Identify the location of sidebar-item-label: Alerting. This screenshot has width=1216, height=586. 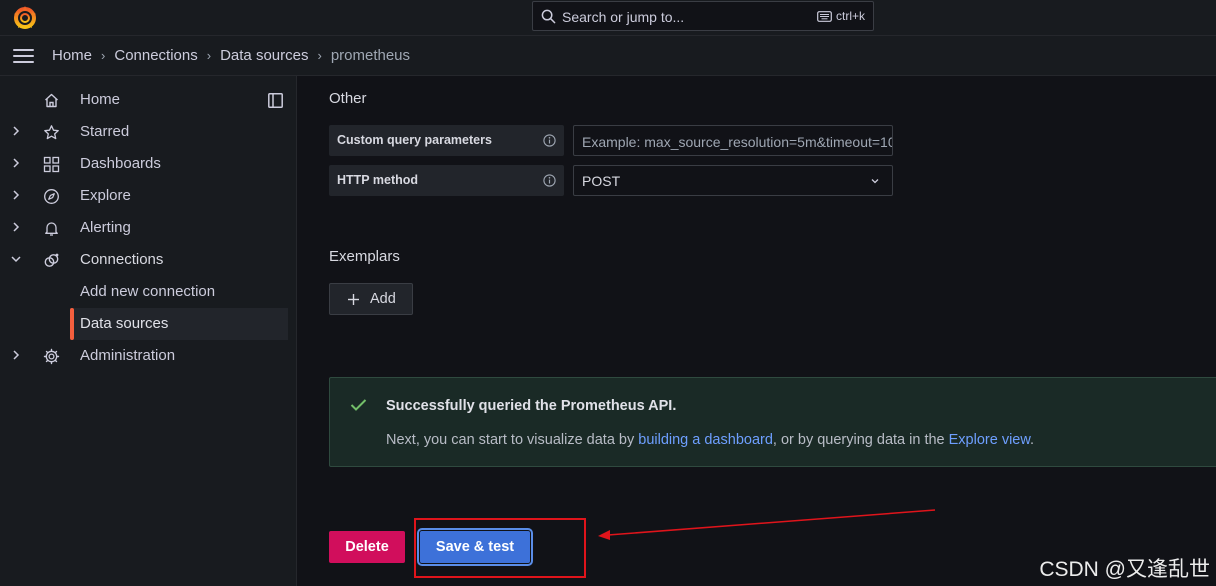
(105, 227).